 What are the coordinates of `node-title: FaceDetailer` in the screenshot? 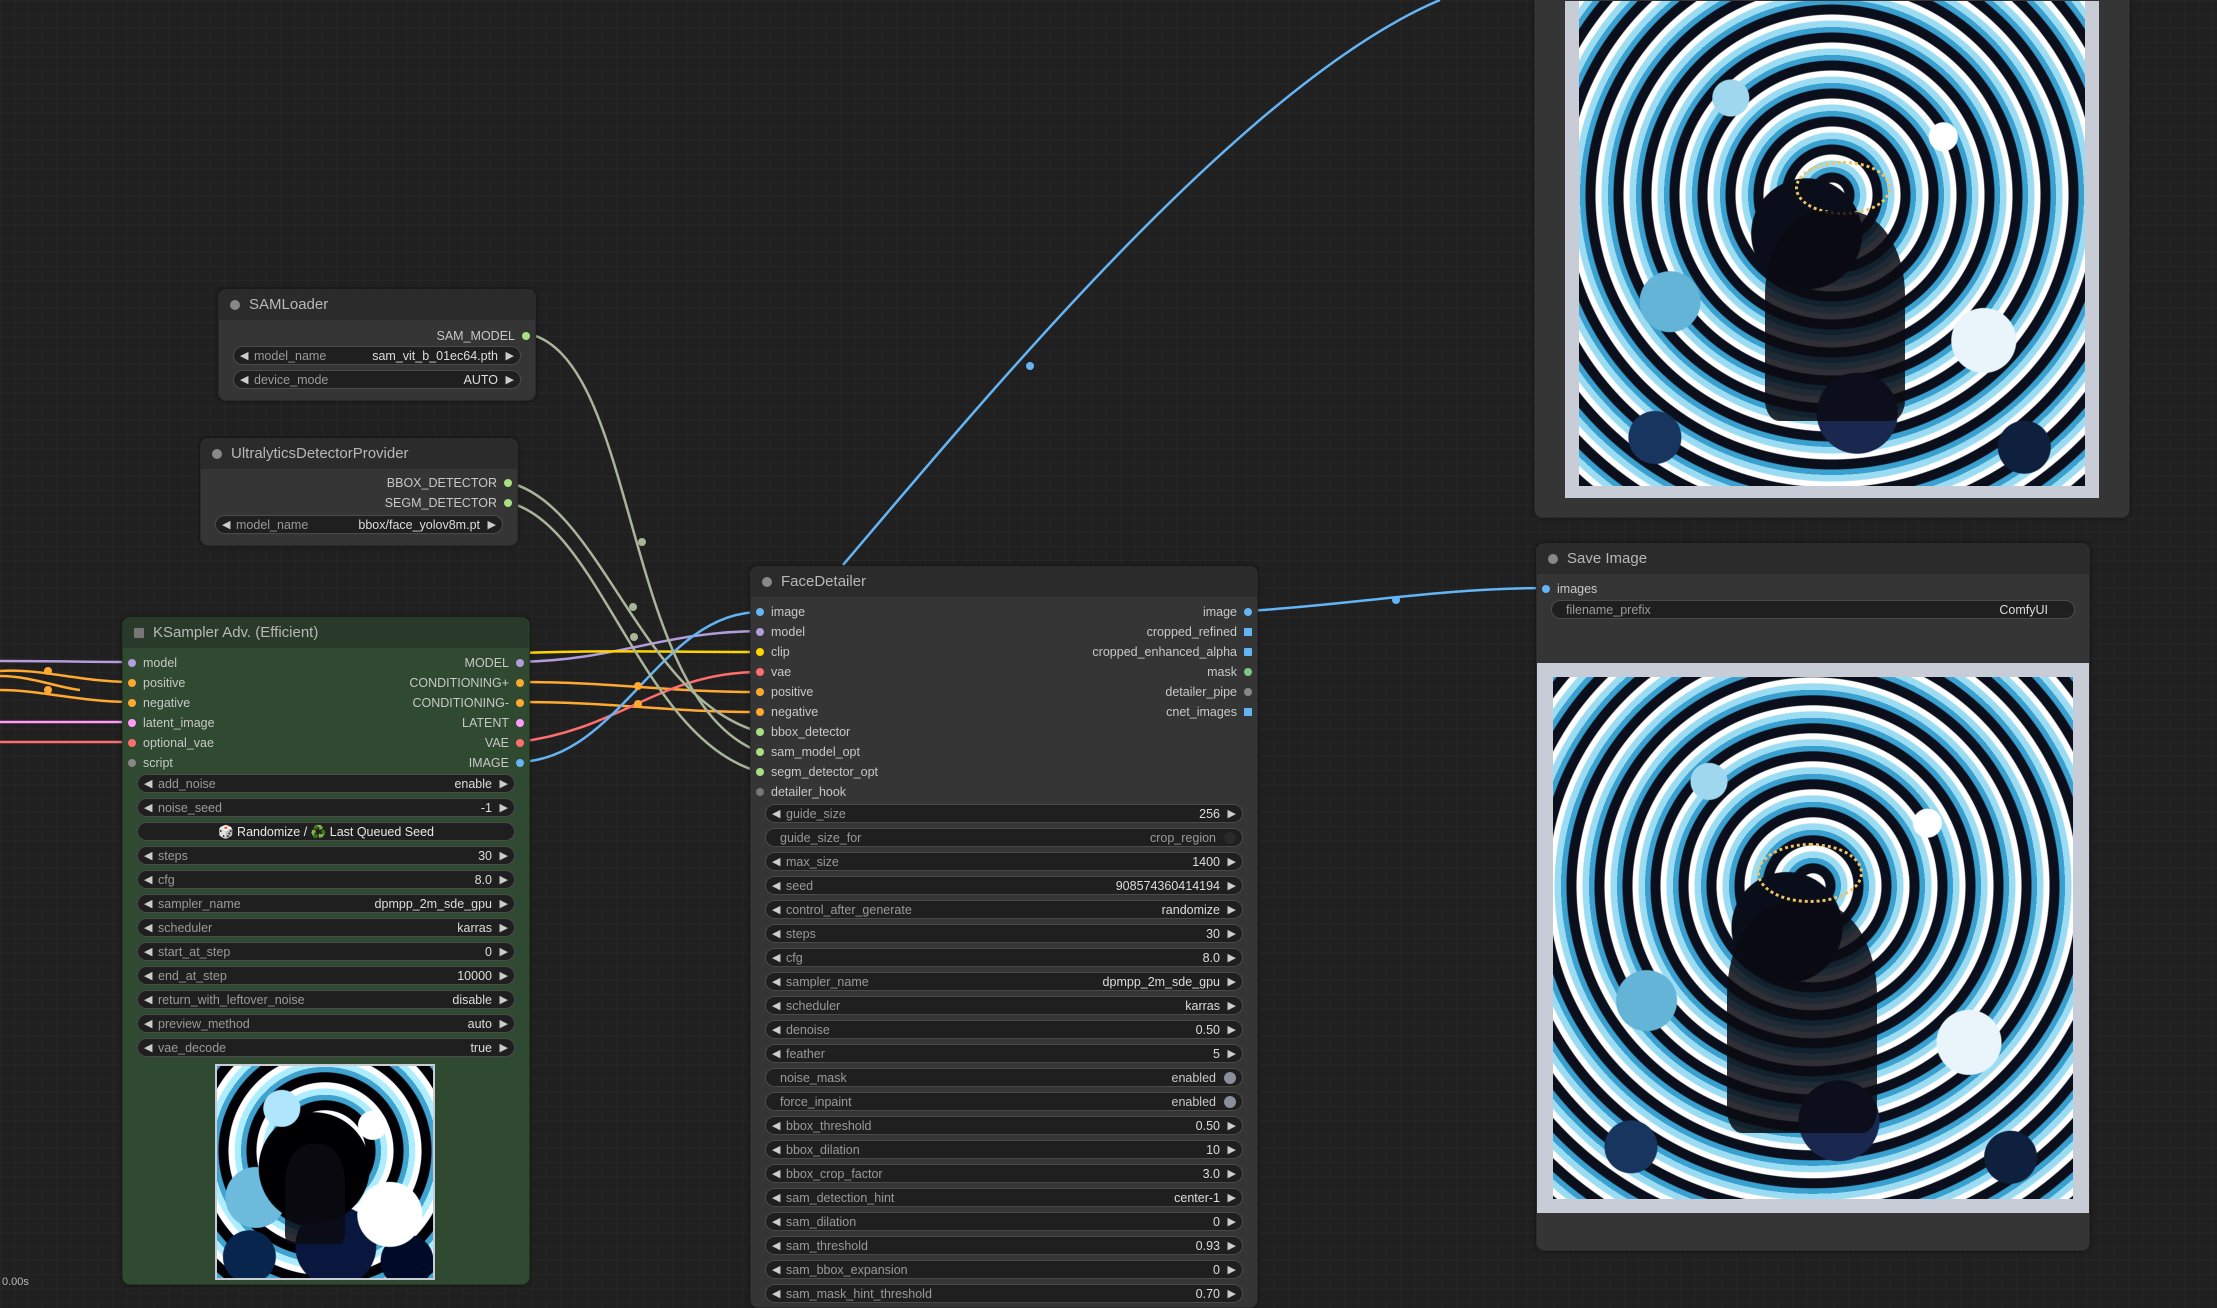 It's located at (1004, 582).